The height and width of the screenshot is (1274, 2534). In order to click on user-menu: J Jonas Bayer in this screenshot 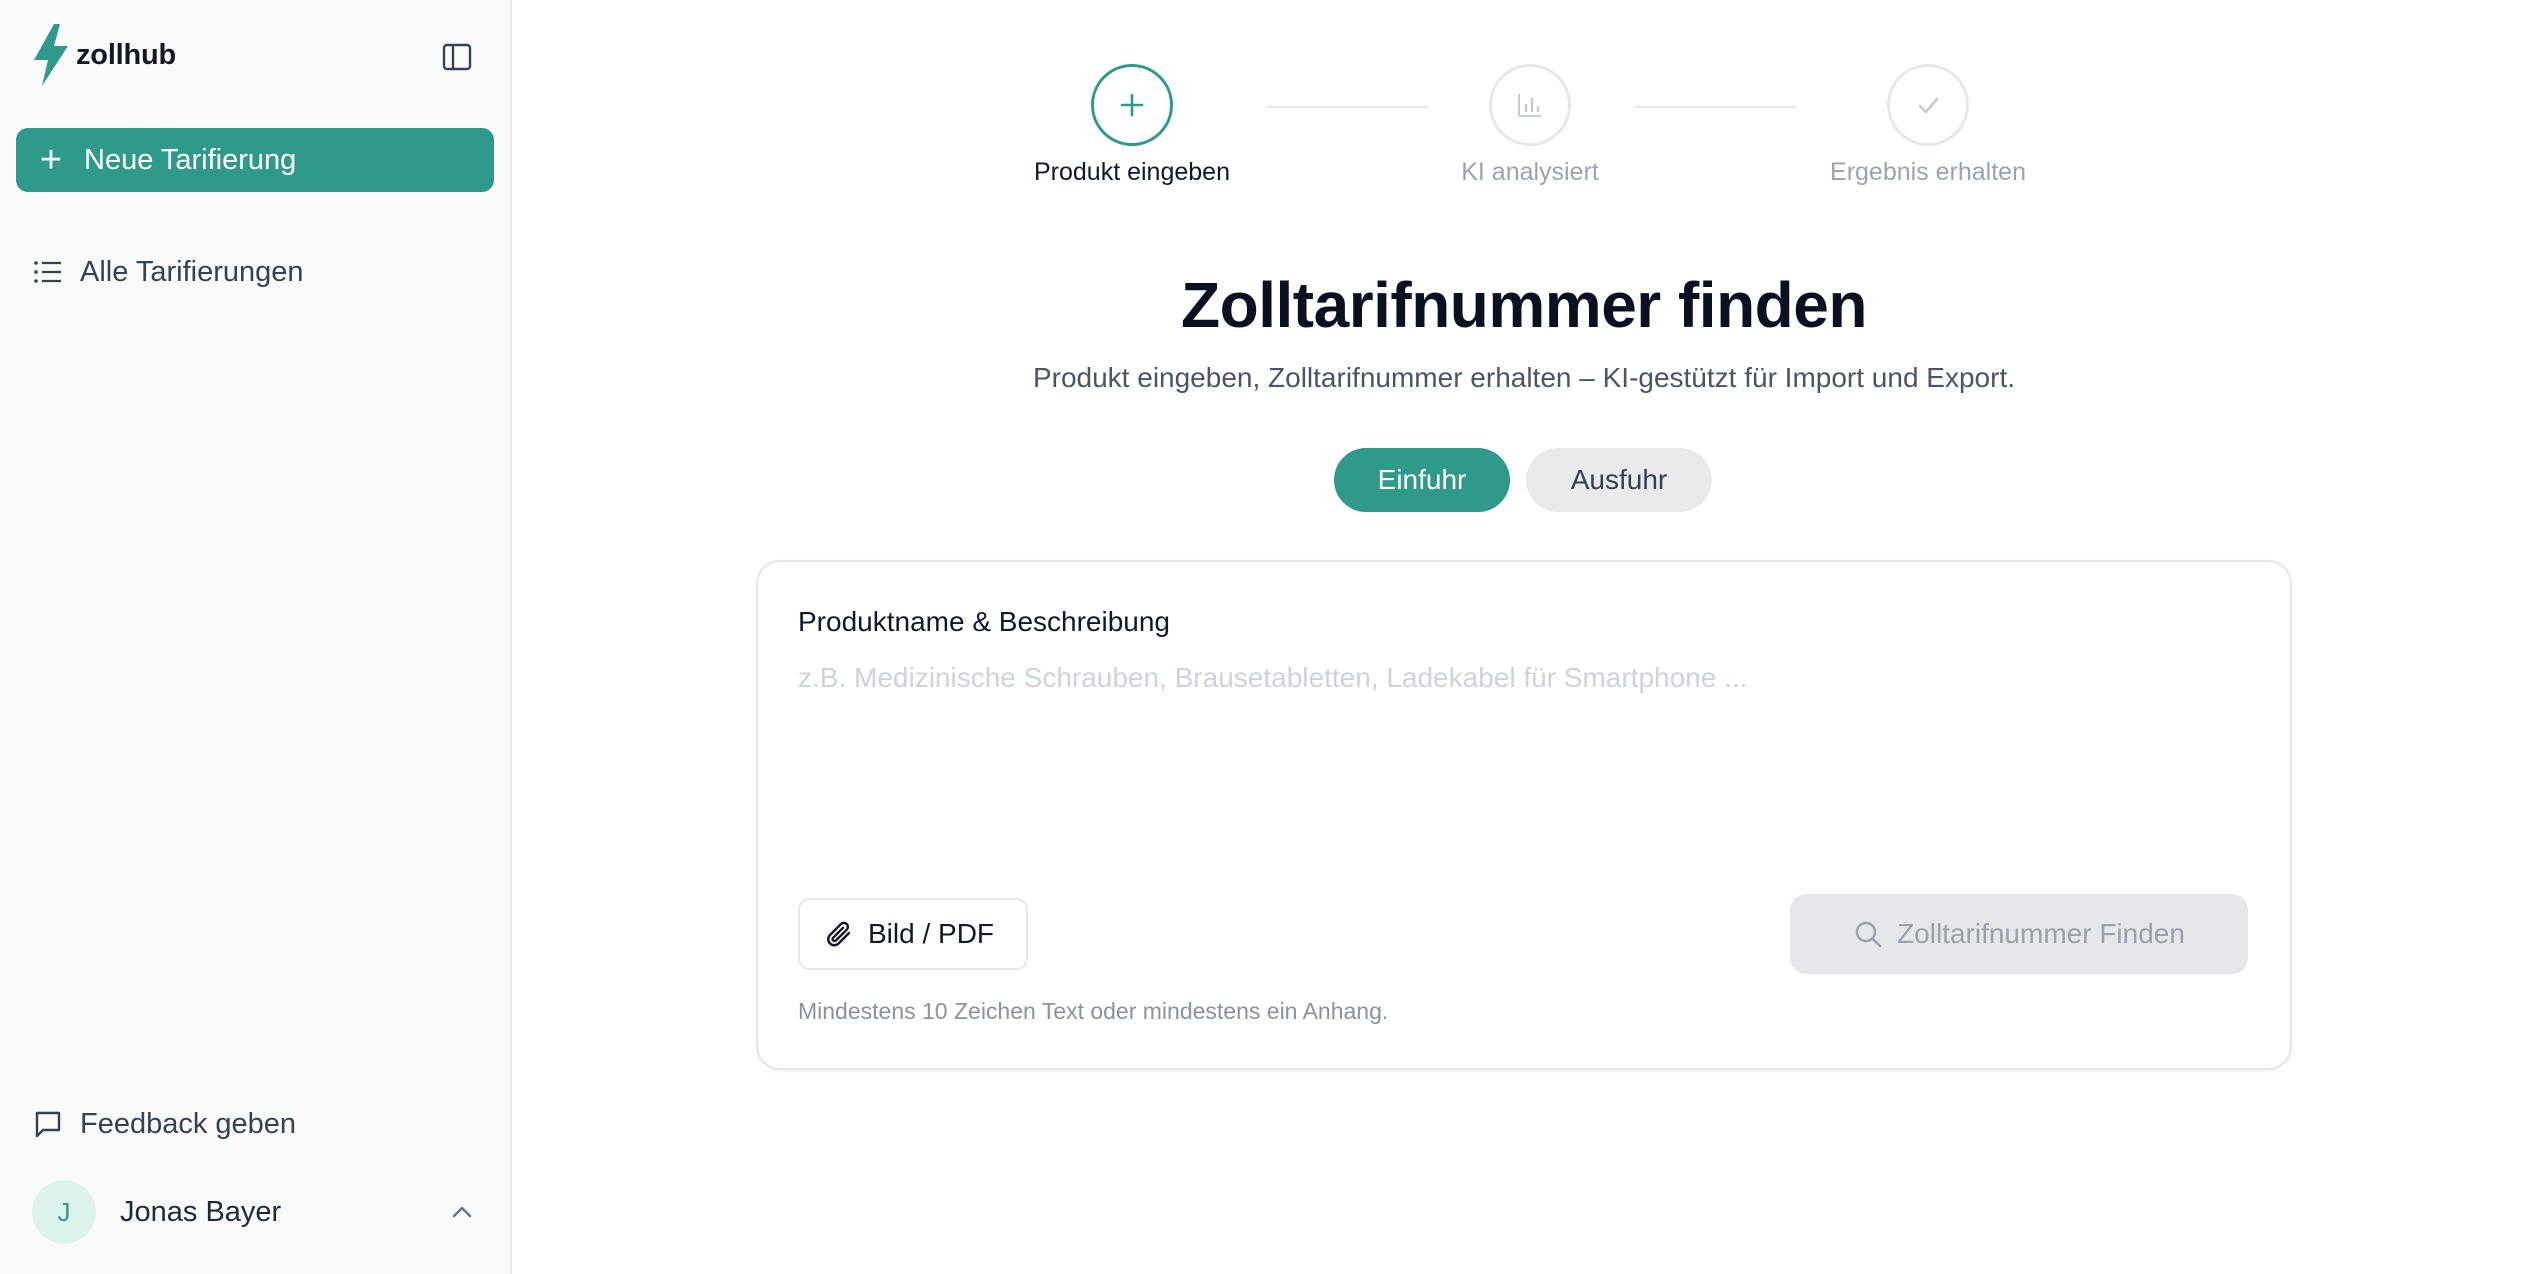, I will do `click(255, 1212)`.